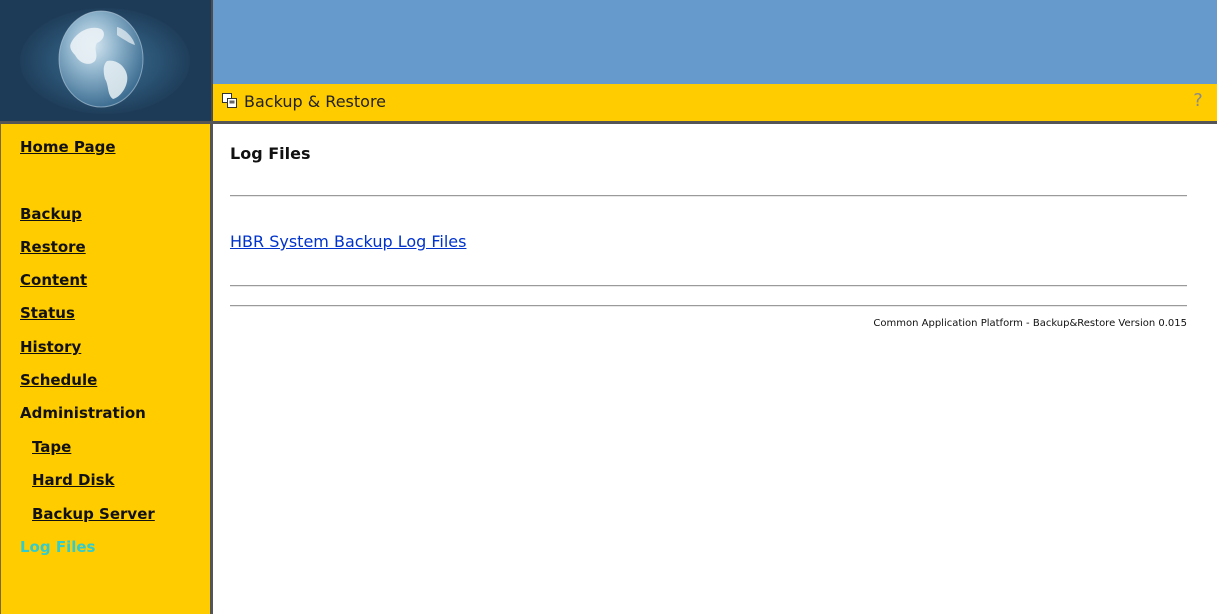  I want to click on divider-bottom, so click(708, 306).